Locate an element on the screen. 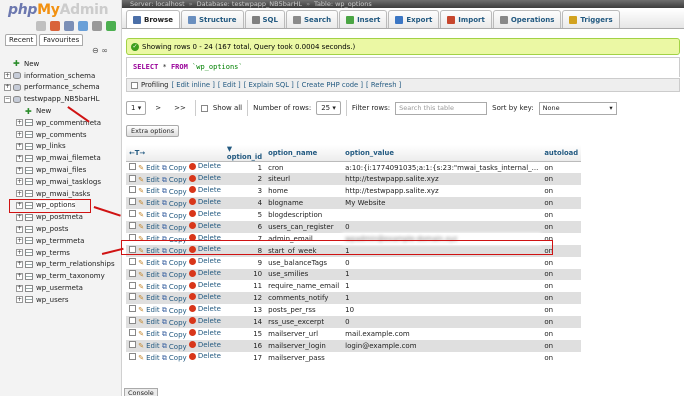  sidebar-item: + wp_commentmeta is located at coordinates (62, 123).